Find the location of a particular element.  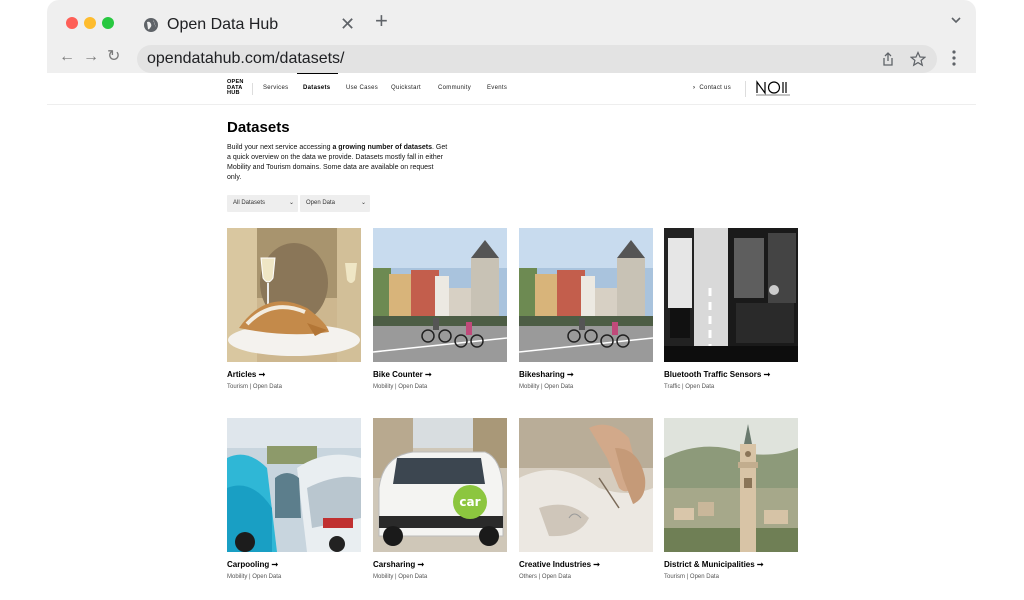

nav-community: Community is located at coordinates (454, 88).